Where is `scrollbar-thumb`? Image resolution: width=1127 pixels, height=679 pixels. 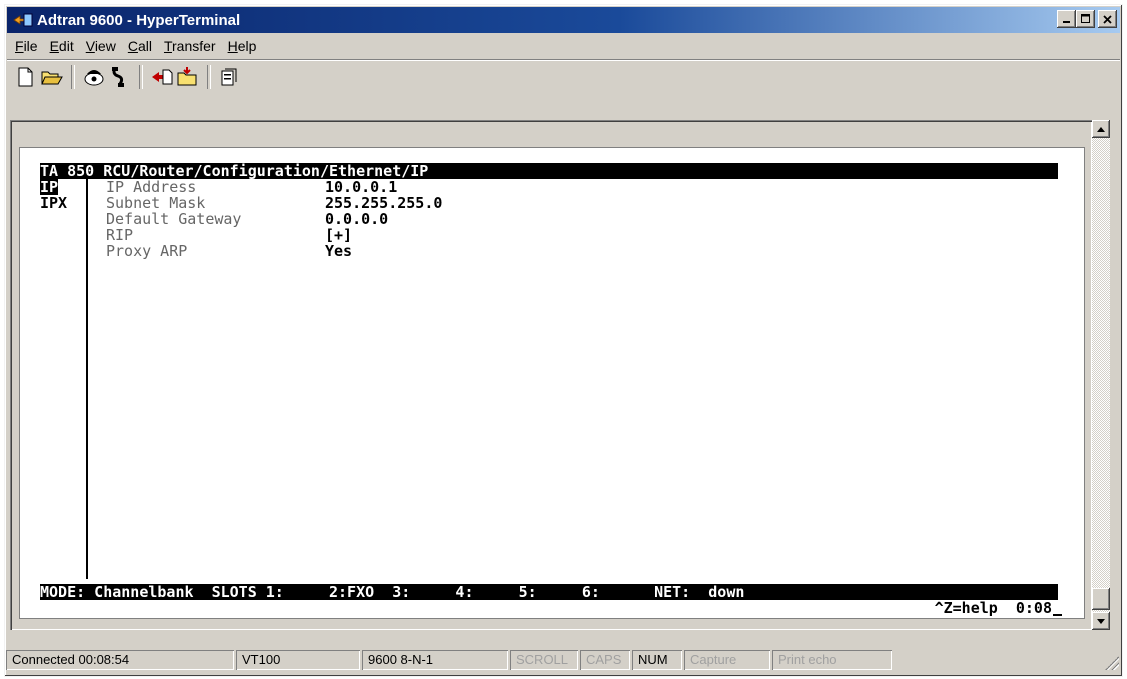 scrollbar-thumb is located at coordinates (1101, 599).